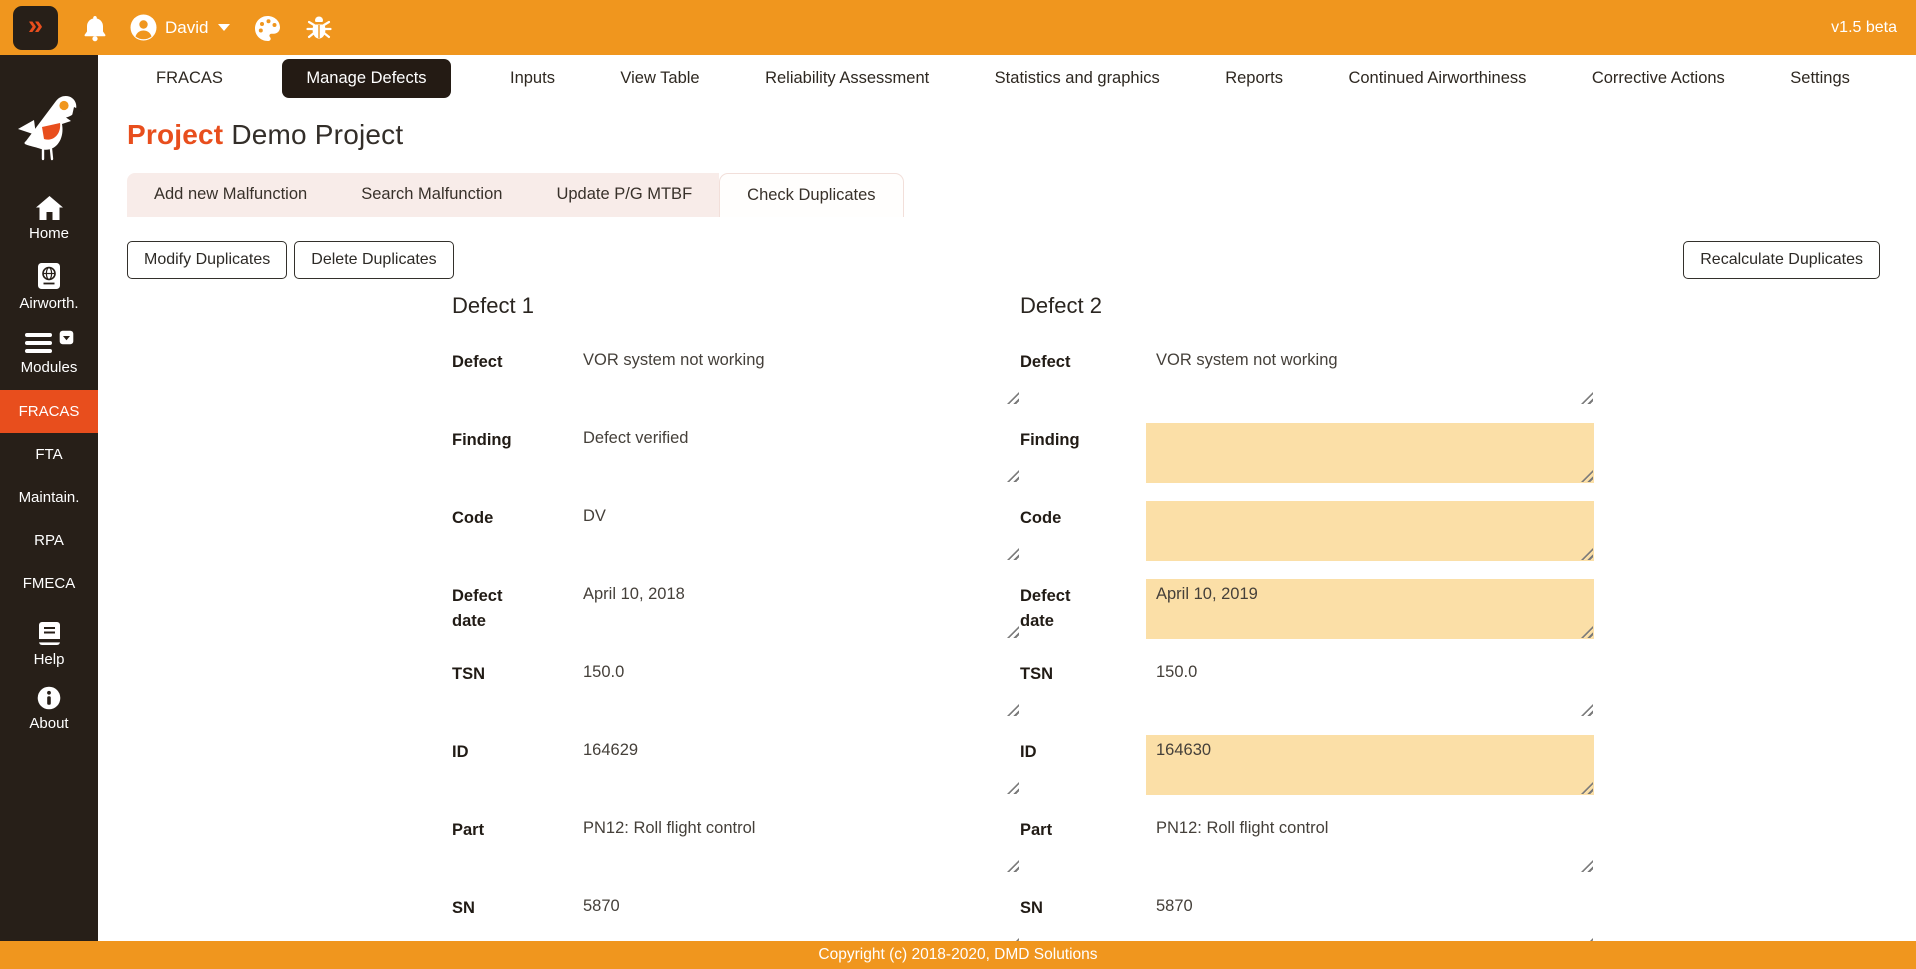 The image size is (1916, 969). Describe the element at coordinates (267, 28) in the screenshot. I see `theme-palette-icon` at that location.